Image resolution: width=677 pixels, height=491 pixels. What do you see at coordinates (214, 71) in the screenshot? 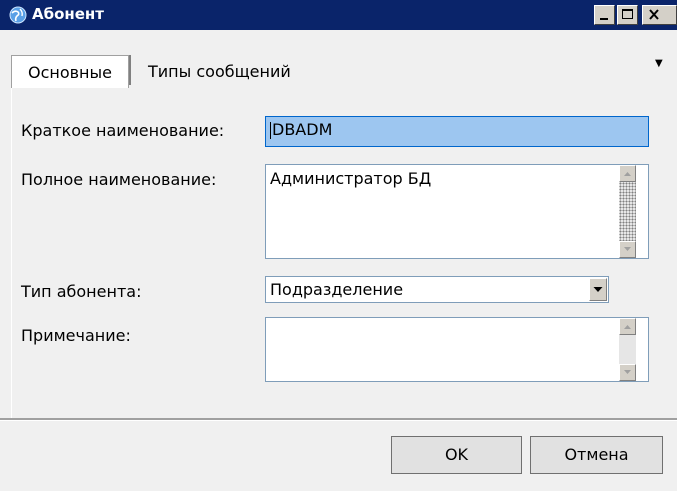
I see `tab-message-types: Типы сообщений` at bounding box center [214, 71].